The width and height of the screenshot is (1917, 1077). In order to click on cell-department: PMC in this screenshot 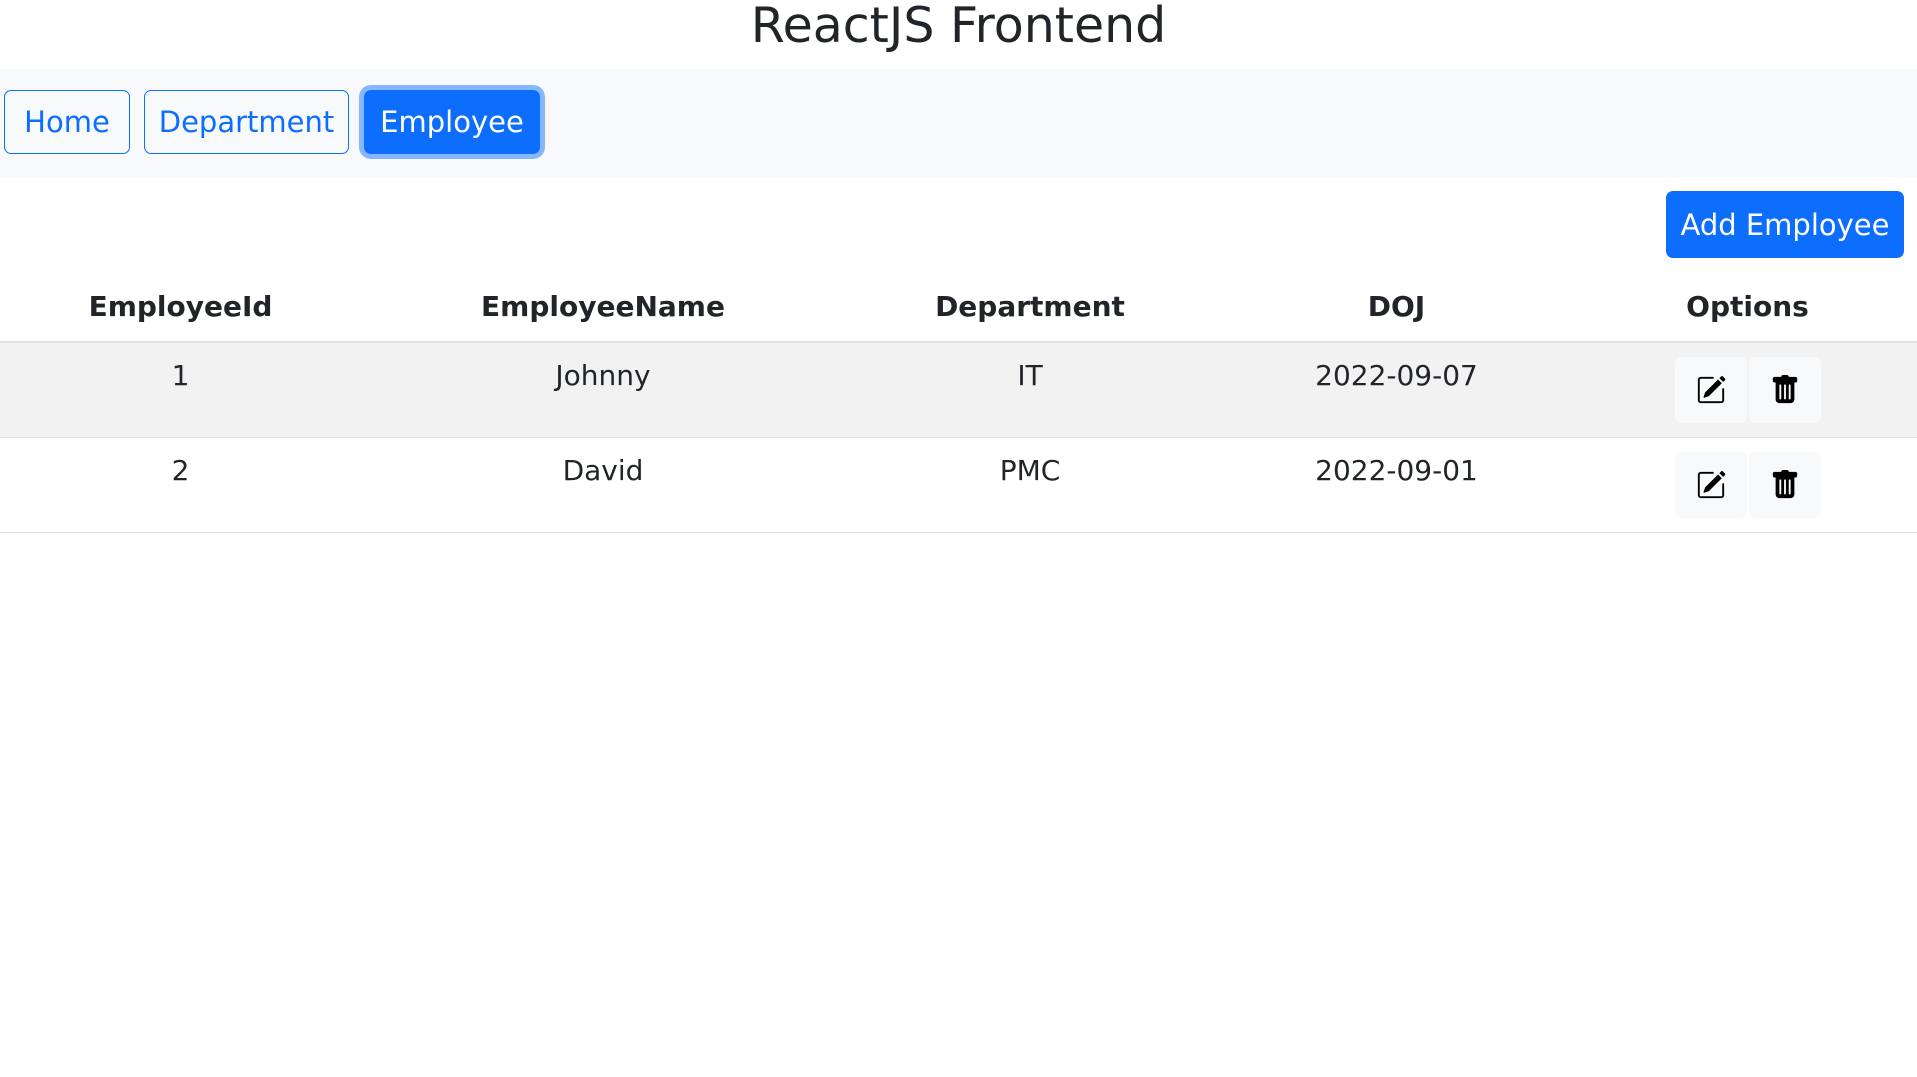, I will do `click(1030, 485)`.